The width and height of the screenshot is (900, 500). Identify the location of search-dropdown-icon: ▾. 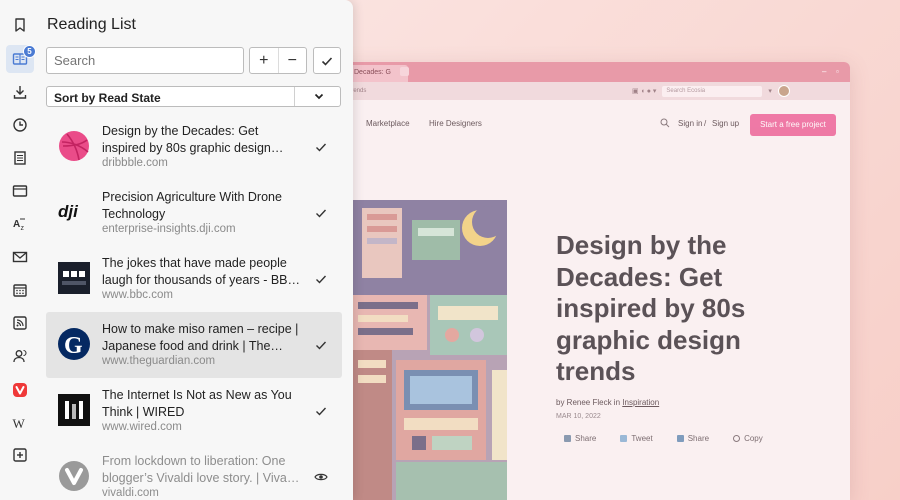
(770, 91).